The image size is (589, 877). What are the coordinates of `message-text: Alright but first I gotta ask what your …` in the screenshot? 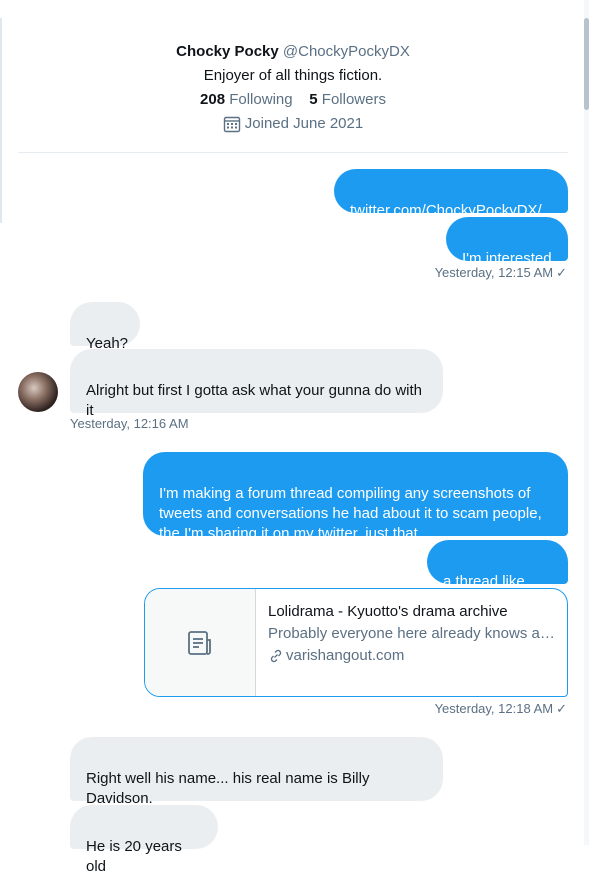 It's located at (254, 400).